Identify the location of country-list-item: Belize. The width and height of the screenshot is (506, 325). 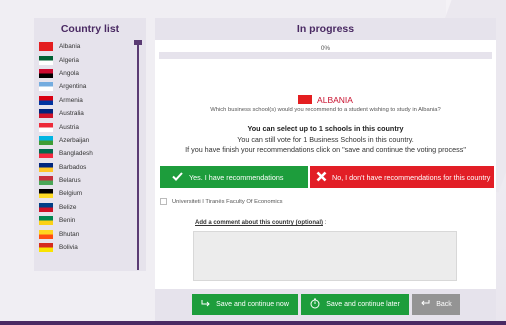
(89, 207).